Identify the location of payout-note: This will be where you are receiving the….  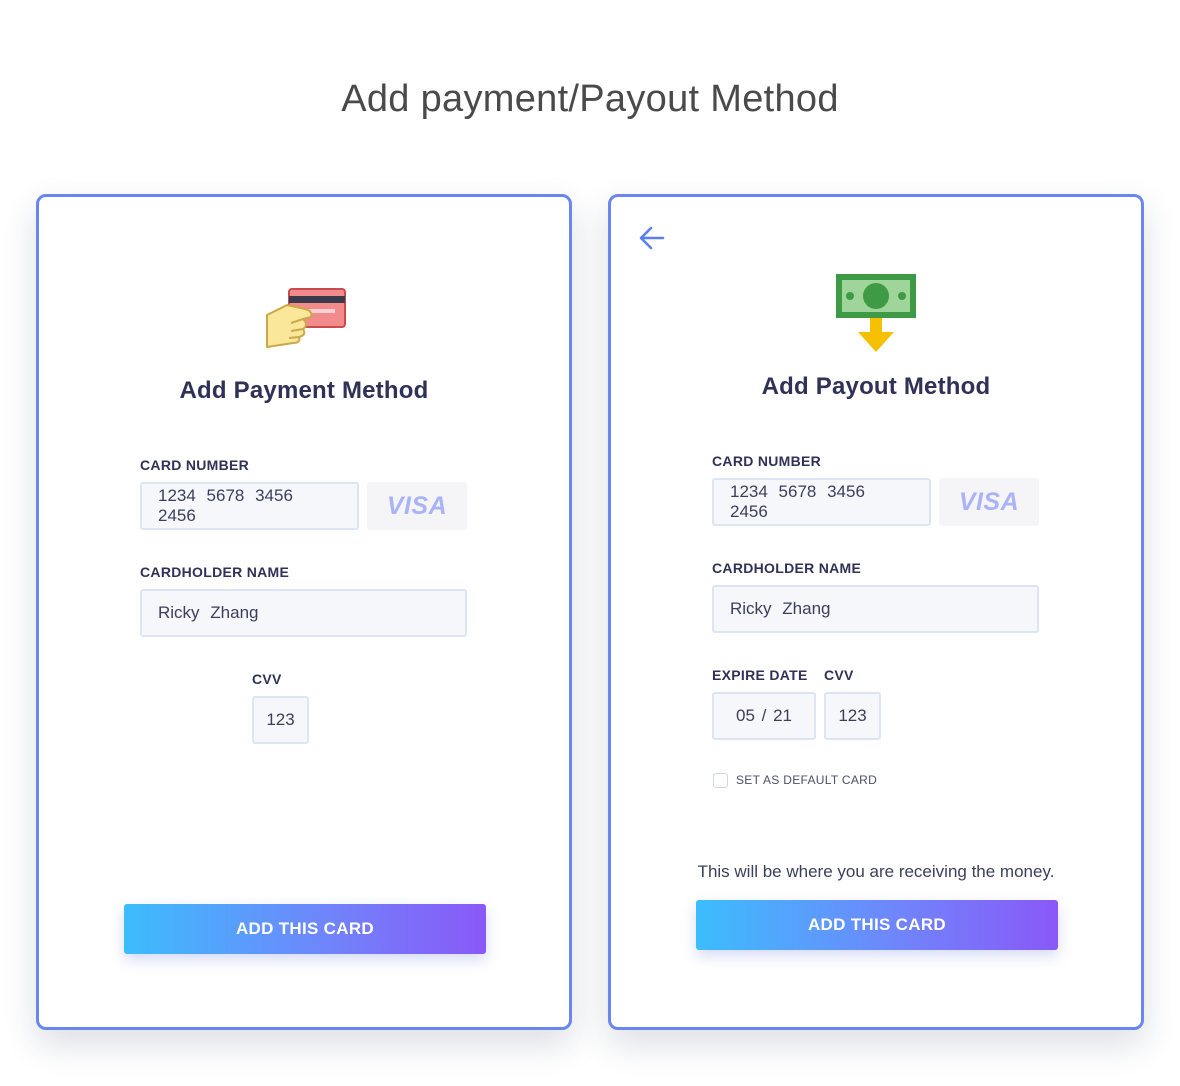
(876, 871).